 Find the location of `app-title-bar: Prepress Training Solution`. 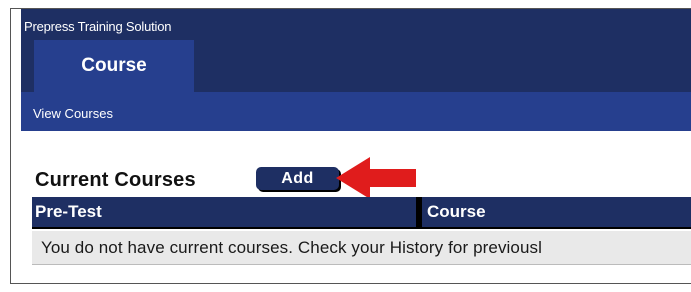

app-title-bar: Prepress Training Solution is located at coordinates (356, 24).